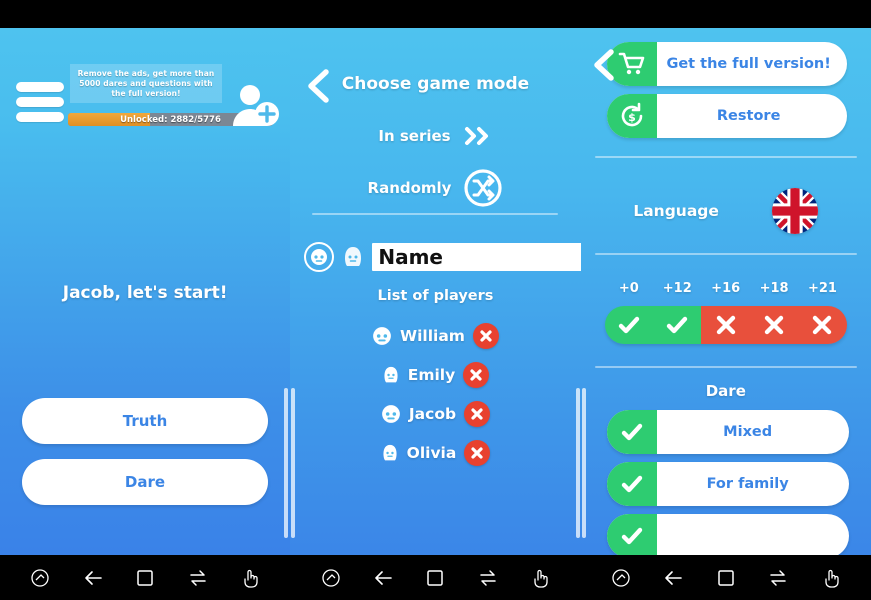 Image resolution: width=871 pixels, height=600 pixels. I want to click on language-row: Language, so click(726, 211).